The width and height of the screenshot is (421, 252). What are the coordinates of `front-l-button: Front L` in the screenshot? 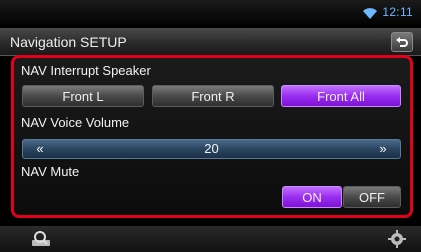 It's located at (83, 96).